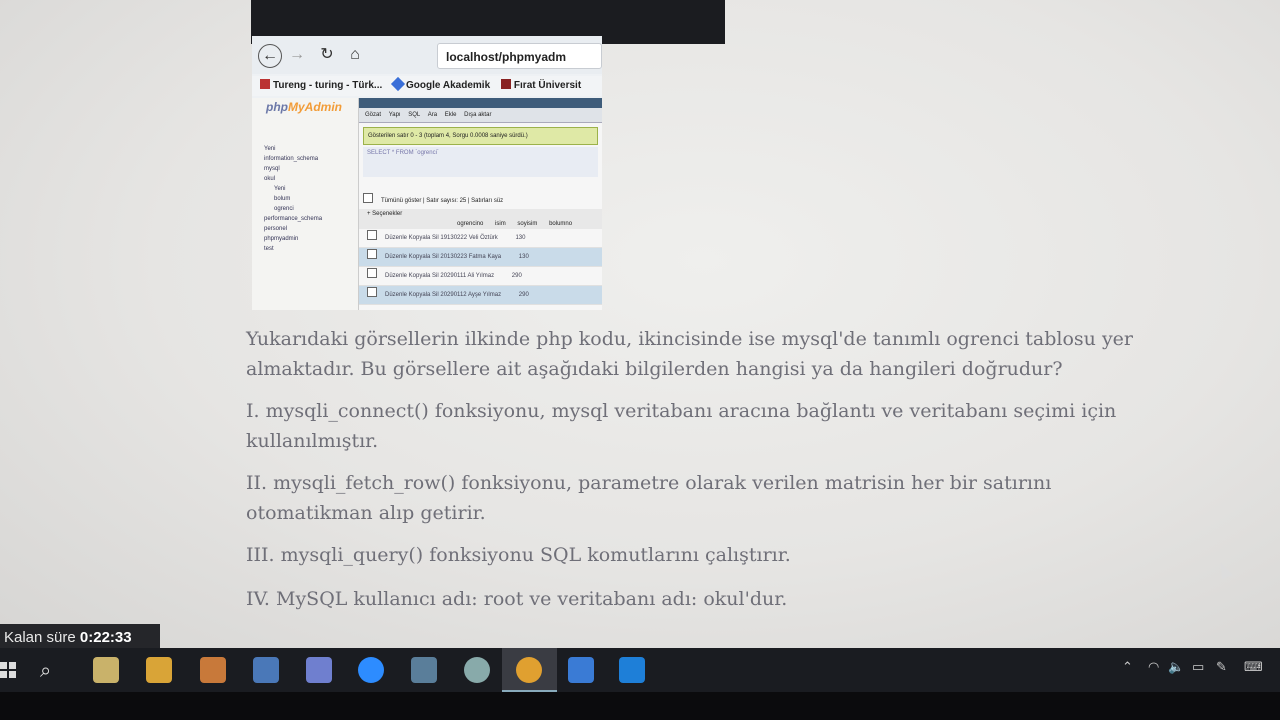 The width and height of the screenshot is (1280, 720). I want to click on tab-insert: Ekle, so click(450, 115).